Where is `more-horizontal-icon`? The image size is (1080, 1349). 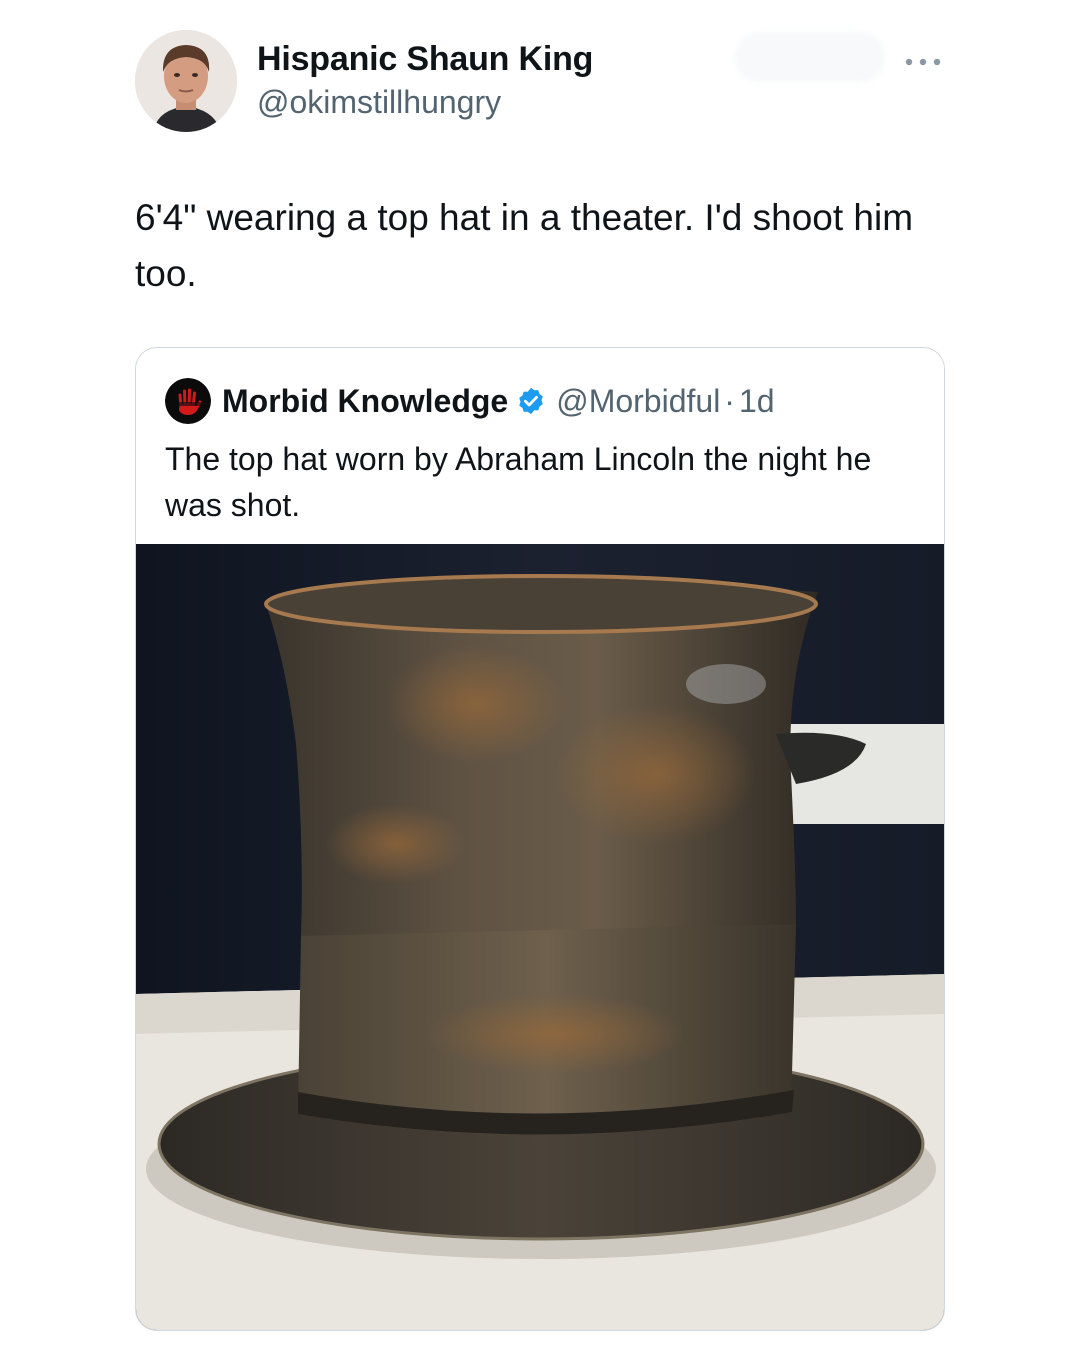
more-horizontal-icon is located at coordinates (923, 62).